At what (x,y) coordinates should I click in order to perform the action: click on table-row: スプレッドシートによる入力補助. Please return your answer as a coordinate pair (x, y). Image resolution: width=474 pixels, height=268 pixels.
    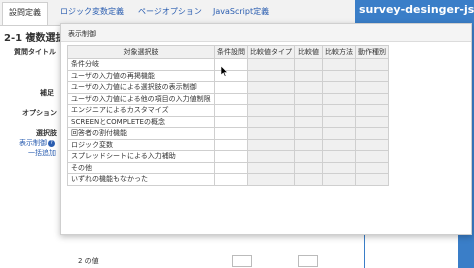
    Looking at the image, I should click on (228, 156).